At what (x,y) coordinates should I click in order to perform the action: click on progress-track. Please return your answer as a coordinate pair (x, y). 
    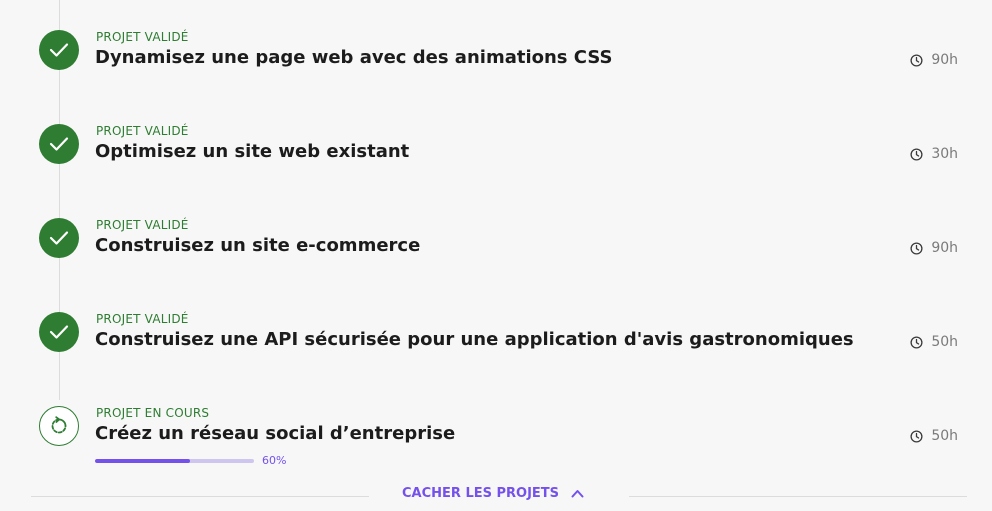
    Looking at the image, I should click on (174, 460).